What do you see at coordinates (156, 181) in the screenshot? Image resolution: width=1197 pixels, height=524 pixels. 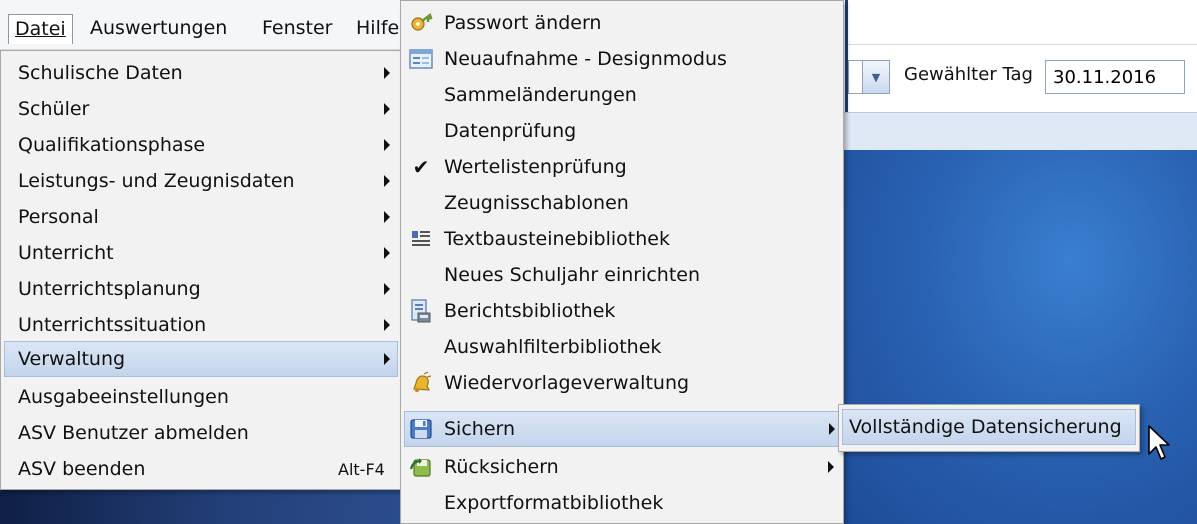 I see `menu-item-label: Leistungs- und Zeugnisdaten` at bounding box center [156, 181].